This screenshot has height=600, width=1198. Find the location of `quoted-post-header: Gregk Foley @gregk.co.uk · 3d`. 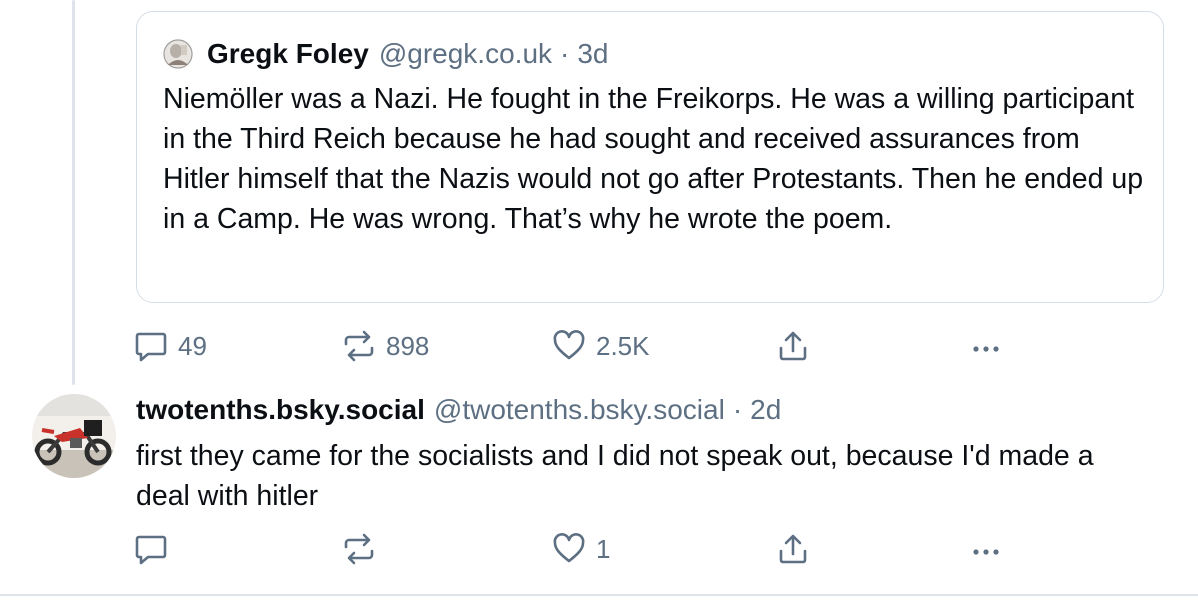

quoted-post-header: Gregk Foley @gregk.co.uk · 3d is located at coordinates (386, 54).